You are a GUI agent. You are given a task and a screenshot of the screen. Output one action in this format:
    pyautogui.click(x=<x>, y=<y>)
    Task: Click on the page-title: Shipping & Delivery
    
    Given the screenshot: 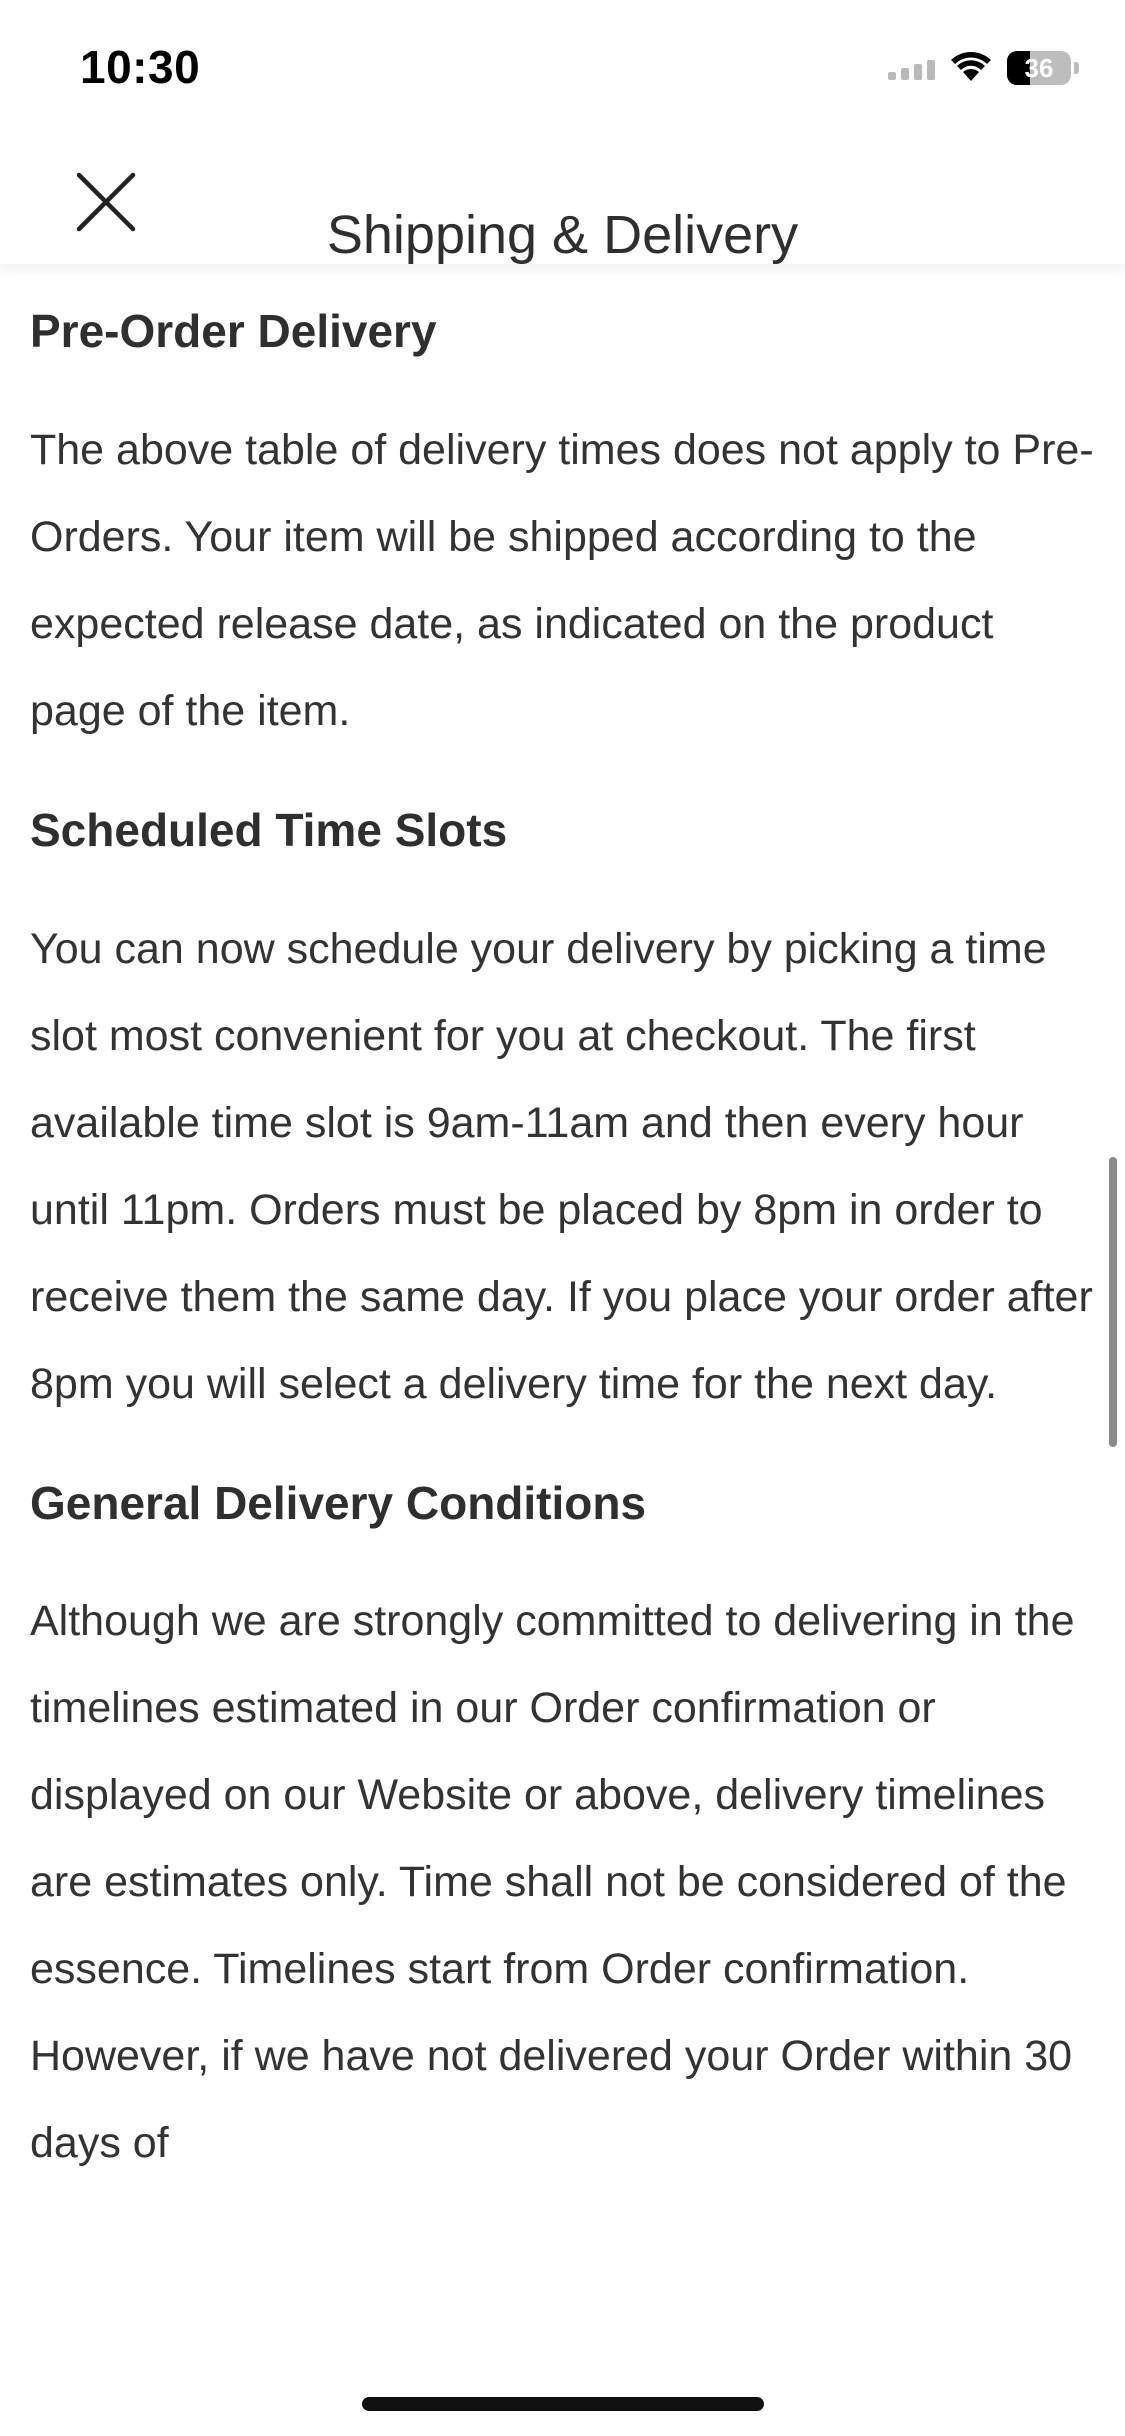 What is the action you would take?
    pyautogui.click(x=562, y=235)
    